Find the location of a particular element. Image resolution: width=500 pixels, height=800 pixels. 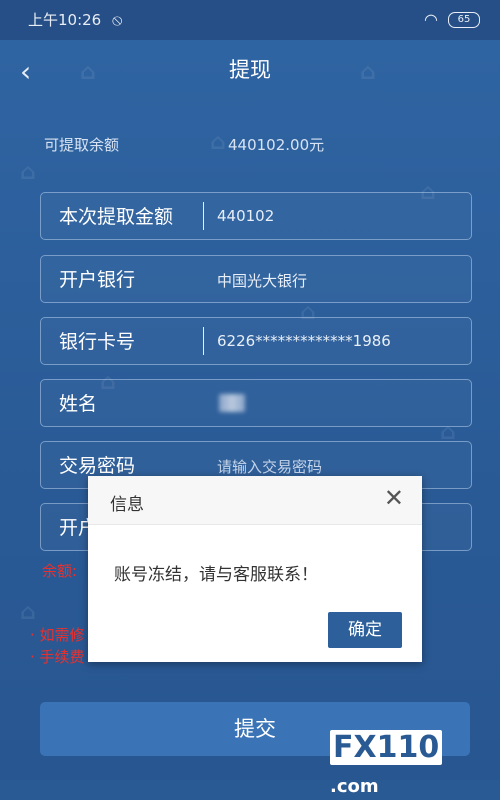

name-label: 姓名 is located at coordinates (78, 404).